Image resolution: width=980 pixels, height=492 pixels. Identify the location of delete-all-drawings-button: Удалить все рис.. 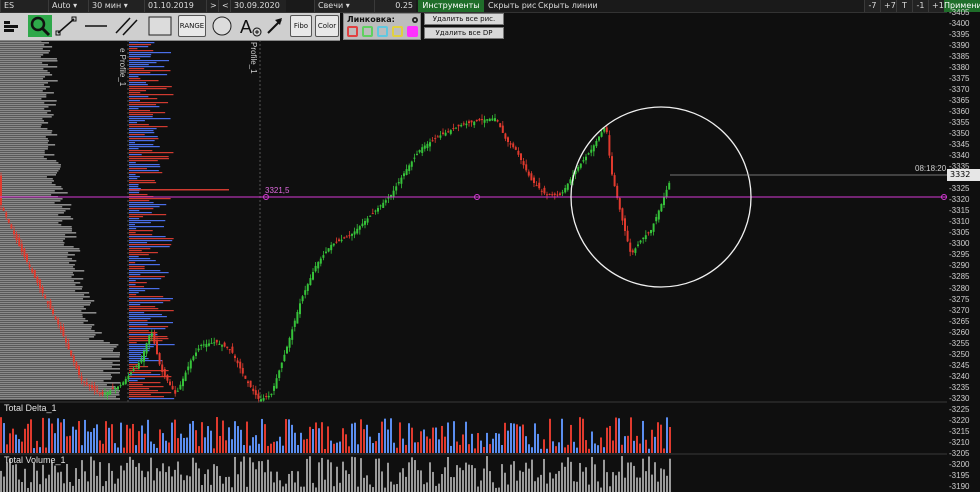
(464, 19).